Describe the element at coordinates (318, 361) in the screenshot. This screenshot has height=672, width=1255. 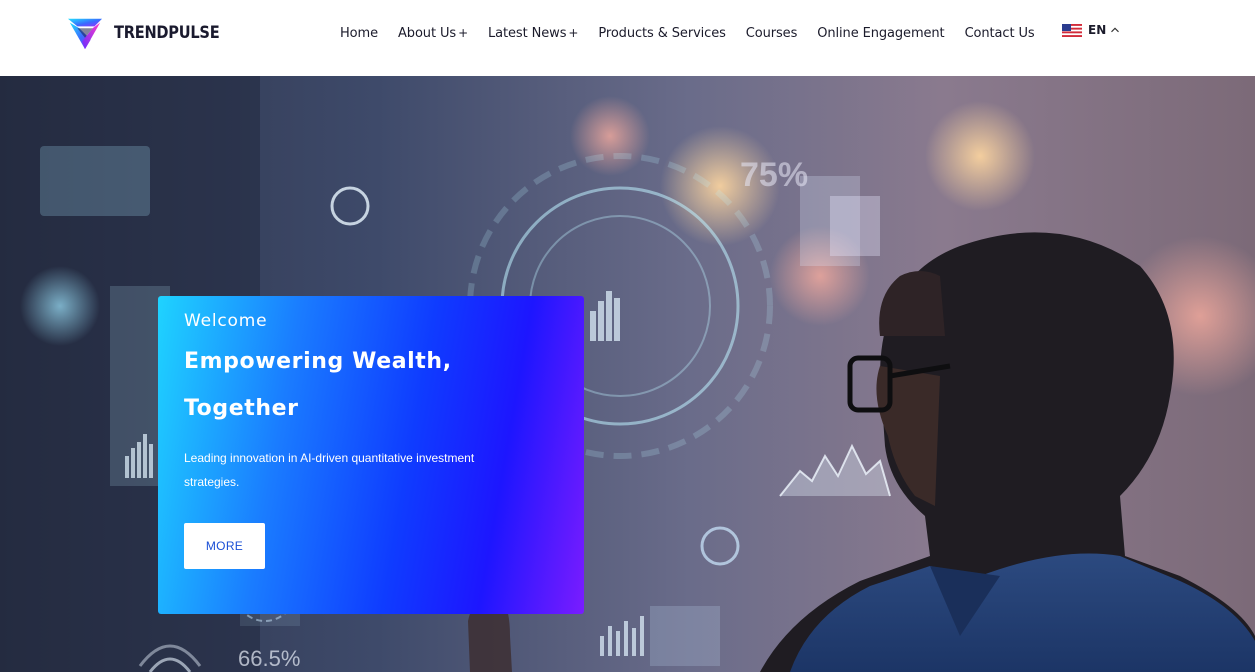
I see `hero-title-line-1: Empowering Wealth,` at that location.